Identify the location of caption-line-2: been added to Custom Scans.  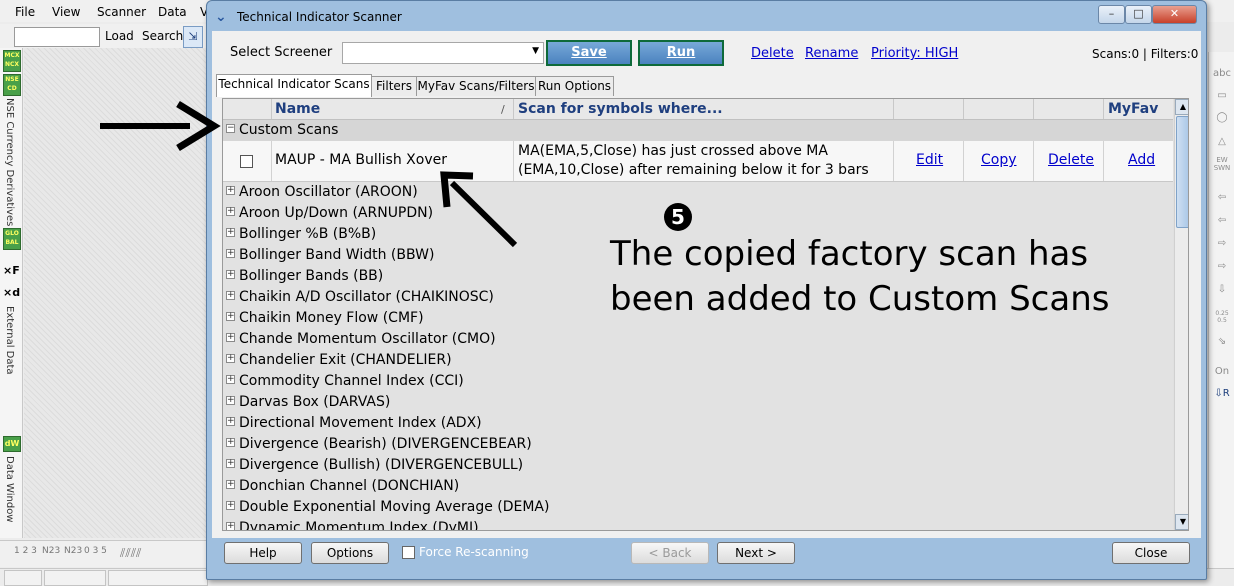
(860, 299).